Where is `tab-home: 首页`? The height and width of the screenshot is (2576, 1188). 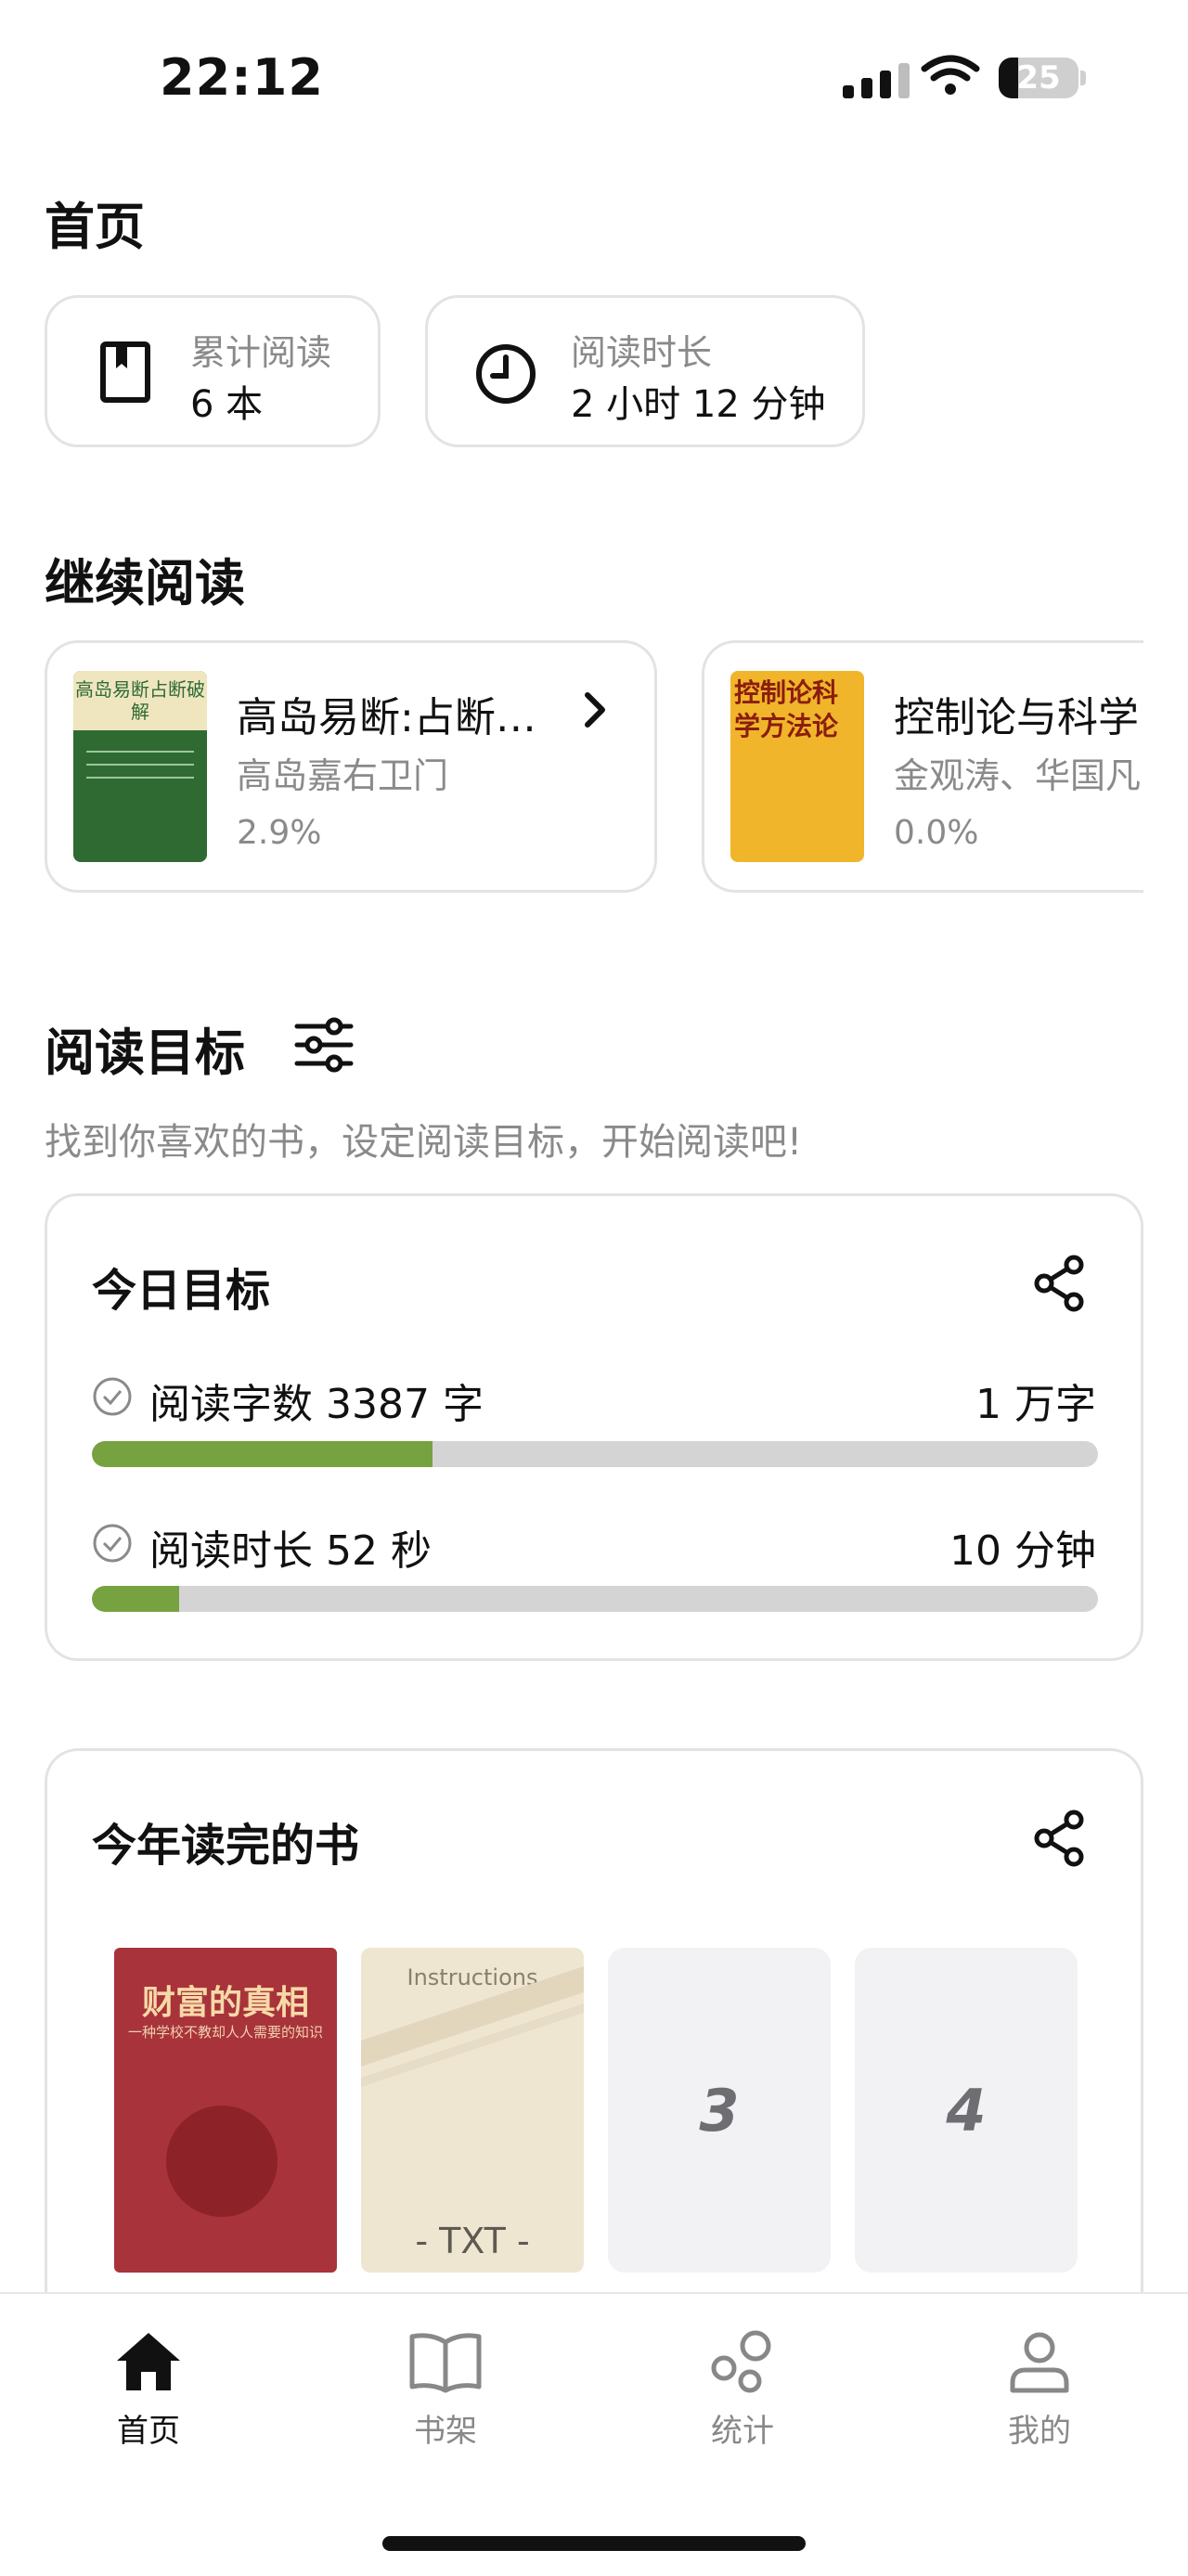
tab-home: 首页 is located at coordinates (148, 2390).